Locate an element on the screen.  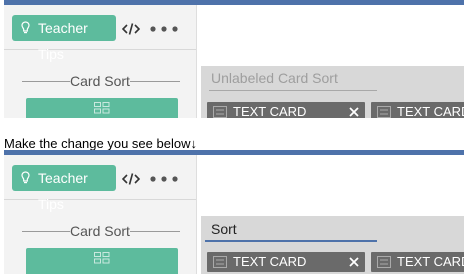
card-sort-panel: Unlabeled Card Sort TEXT CARD TEXT CARD is located at coordinates (332, 92).